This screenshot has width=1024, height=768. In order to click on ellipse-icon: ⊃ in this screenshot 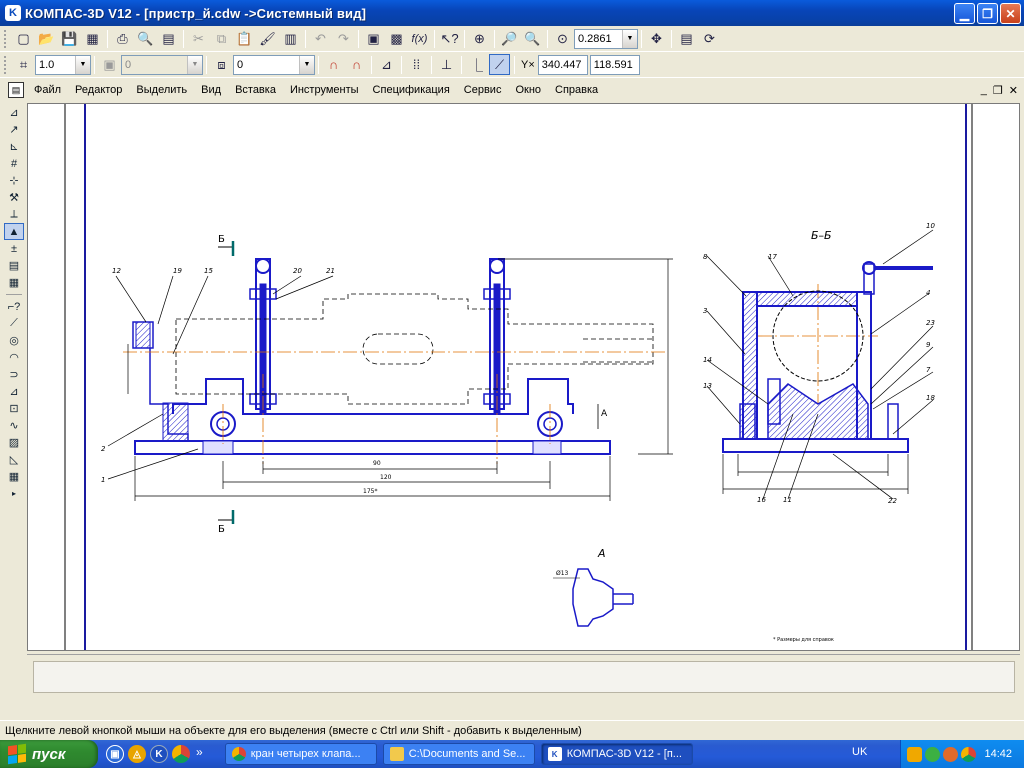, I will do `click(14, 374)`.